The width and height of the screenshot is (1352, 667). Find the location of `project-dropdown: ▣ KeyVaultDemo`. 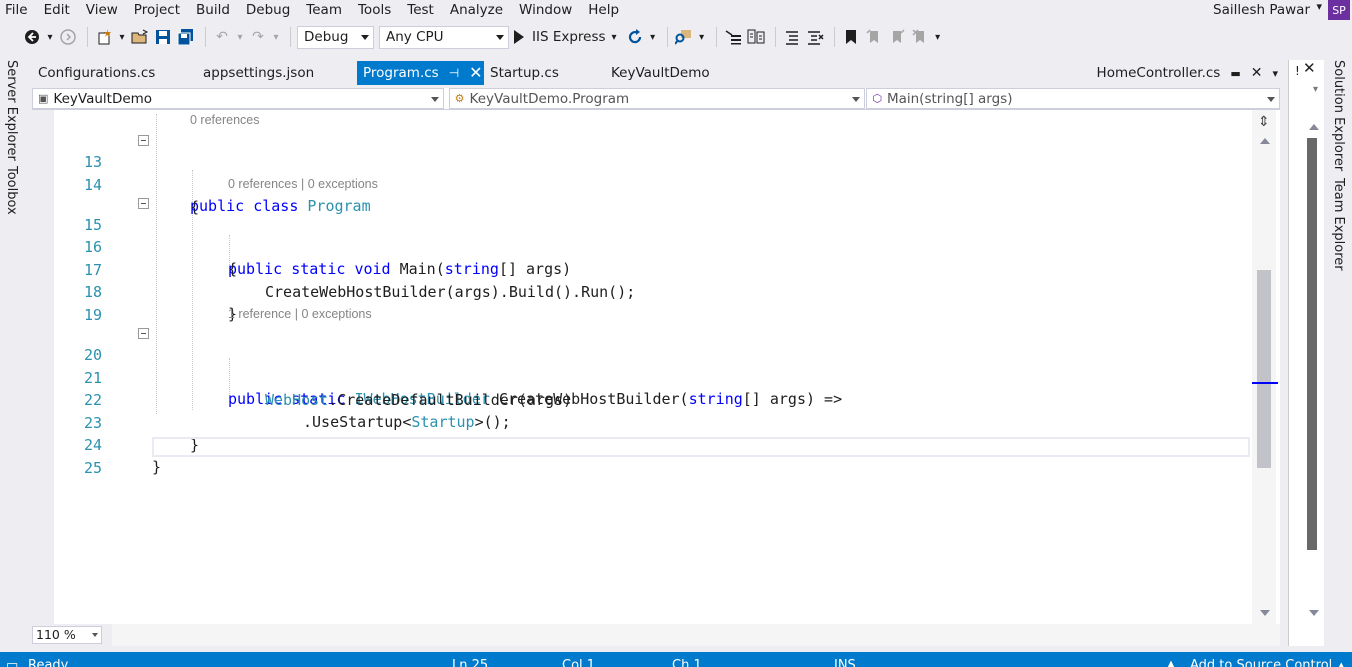

project-dropdown: ▣ KeyVaultDemo is located at coordinates (238, 98).